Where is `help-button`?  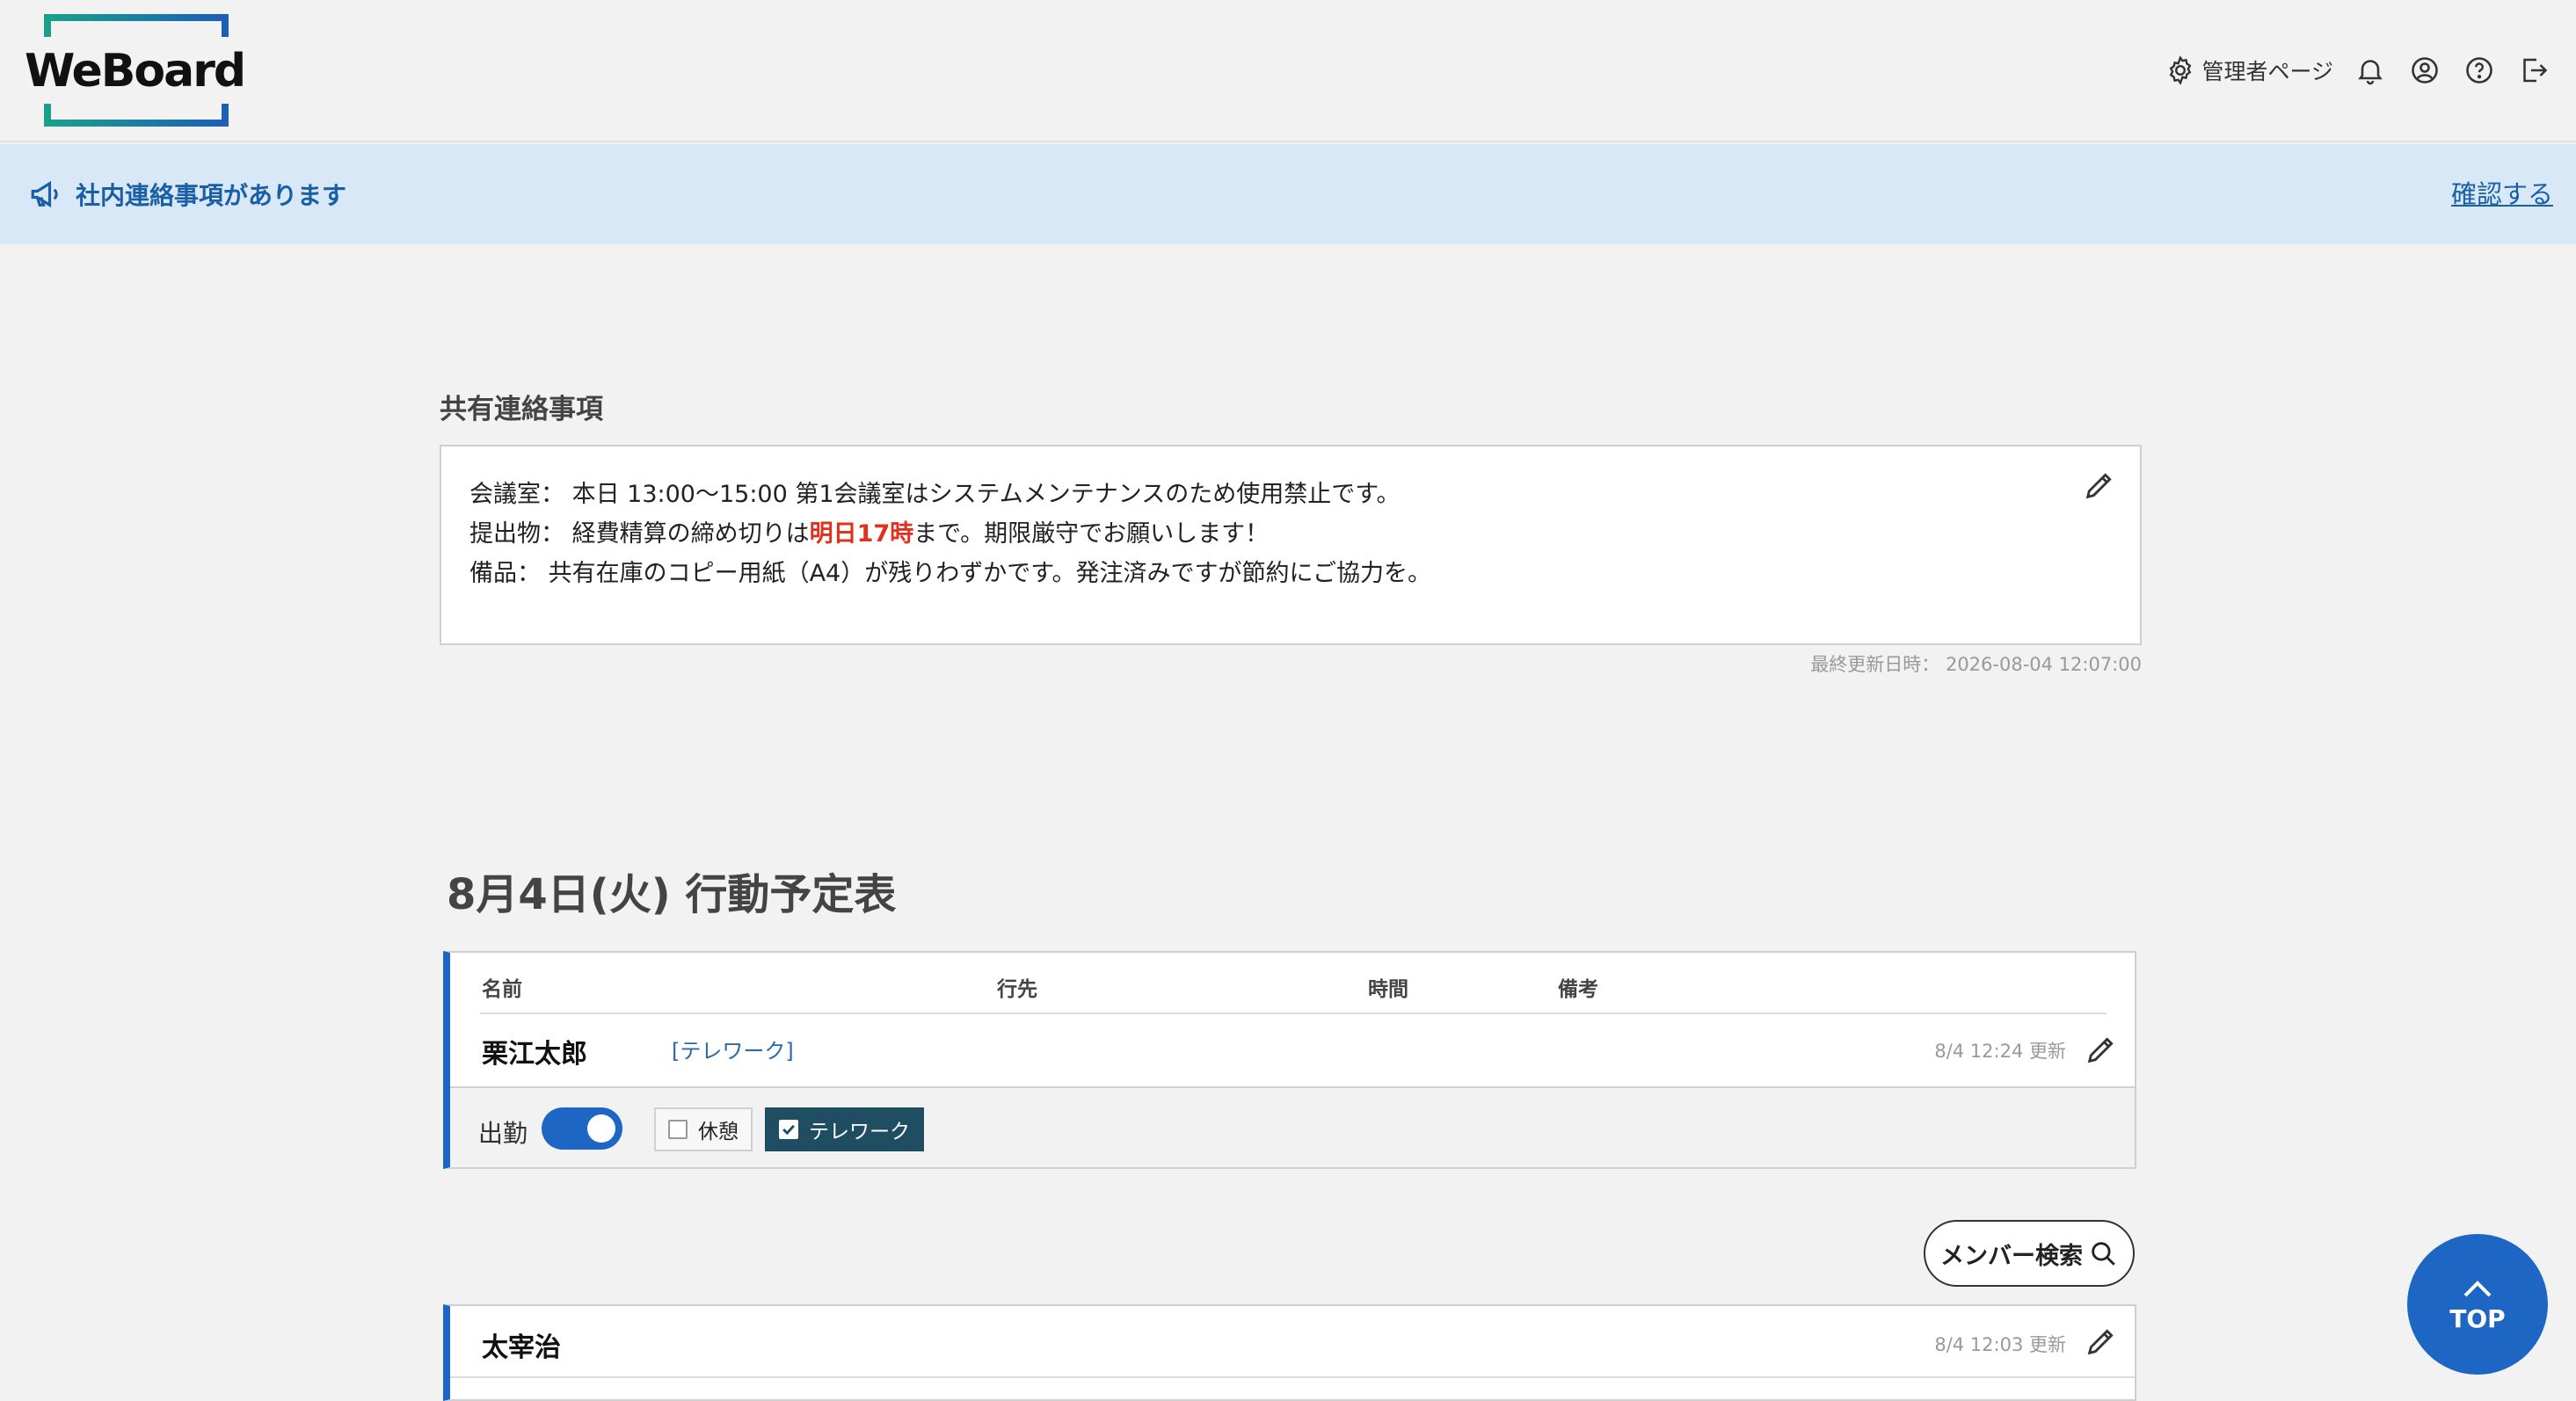 help-button is located at coordinates (2479, 70).